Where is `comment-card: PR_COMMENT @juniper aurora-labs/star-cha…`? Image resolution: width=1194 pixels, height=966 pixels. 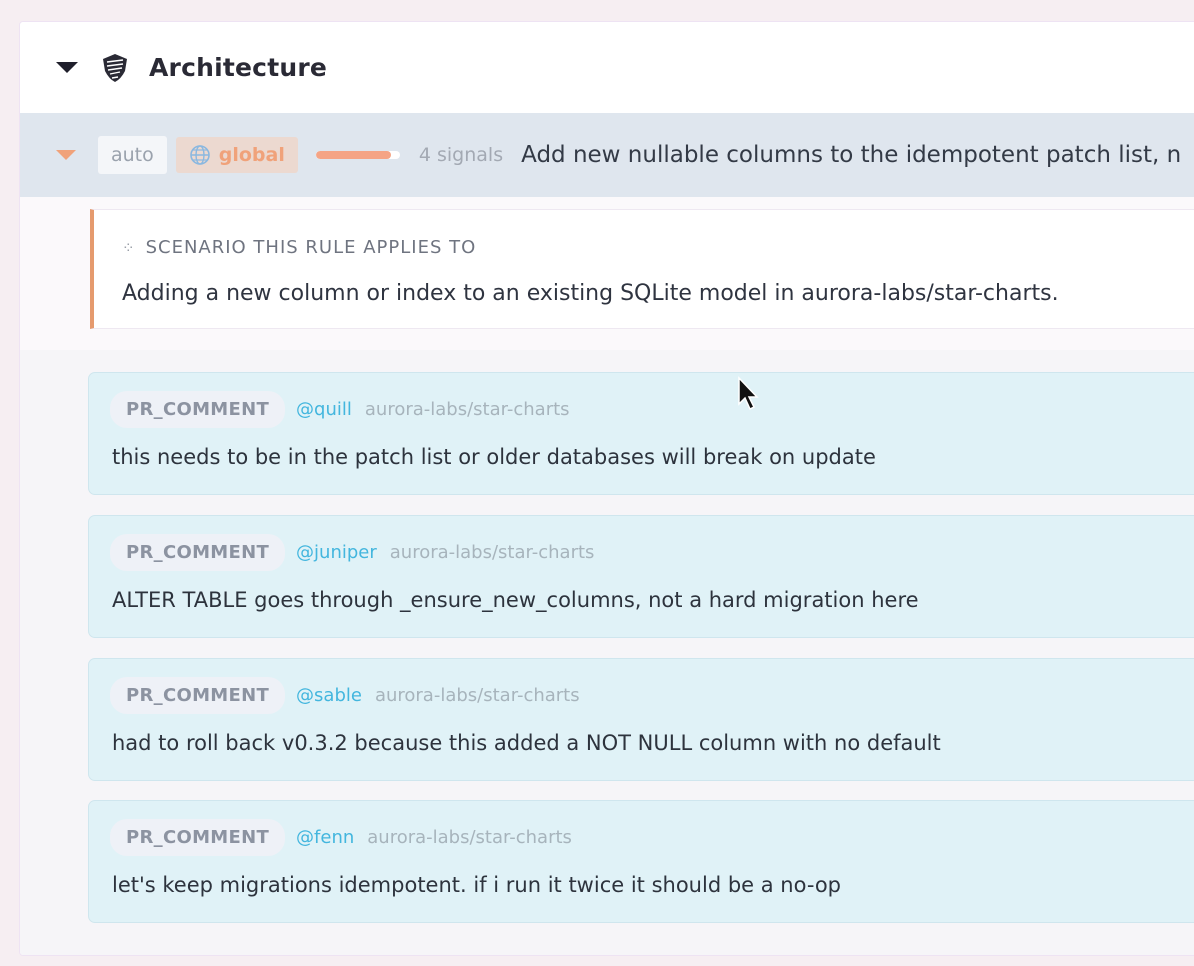 comment-card: PR_COMMENT @juniper aurora-labs/star-cha… is located at coordinates (641, 576).